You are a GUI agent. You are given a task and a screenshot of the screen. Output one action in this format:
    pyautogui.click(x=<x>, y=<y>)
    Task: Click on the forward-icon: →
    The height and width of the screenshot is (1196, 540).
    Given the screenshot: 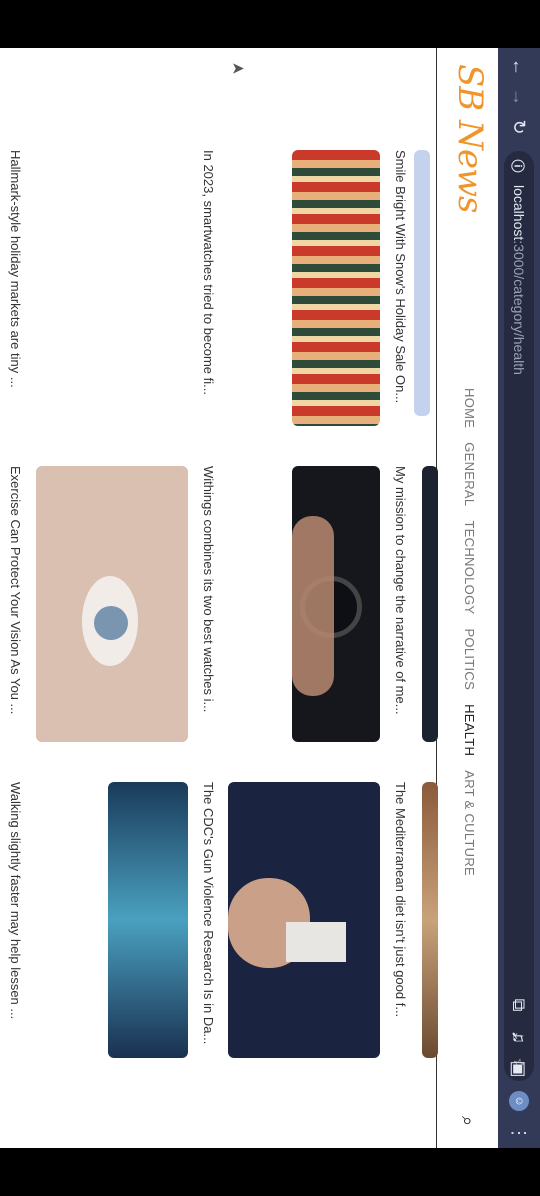 What is the action you would take?
    pyautogui.click(x=519, y=97)
    